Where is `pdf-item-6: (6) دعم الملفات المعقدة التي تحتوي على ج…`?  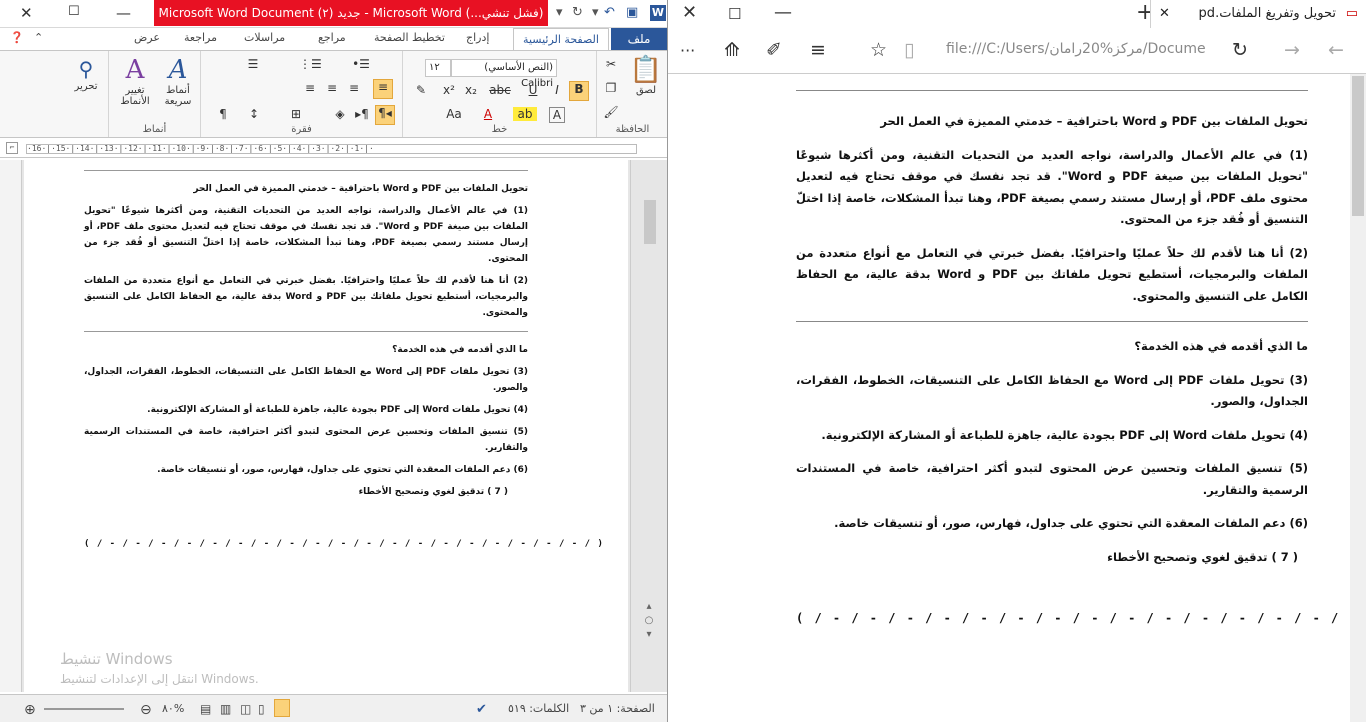
pdf-item-6: (6) دعم الملفات المعقدة التي تحتوي على ج… is located at coordinates (1071, 523).